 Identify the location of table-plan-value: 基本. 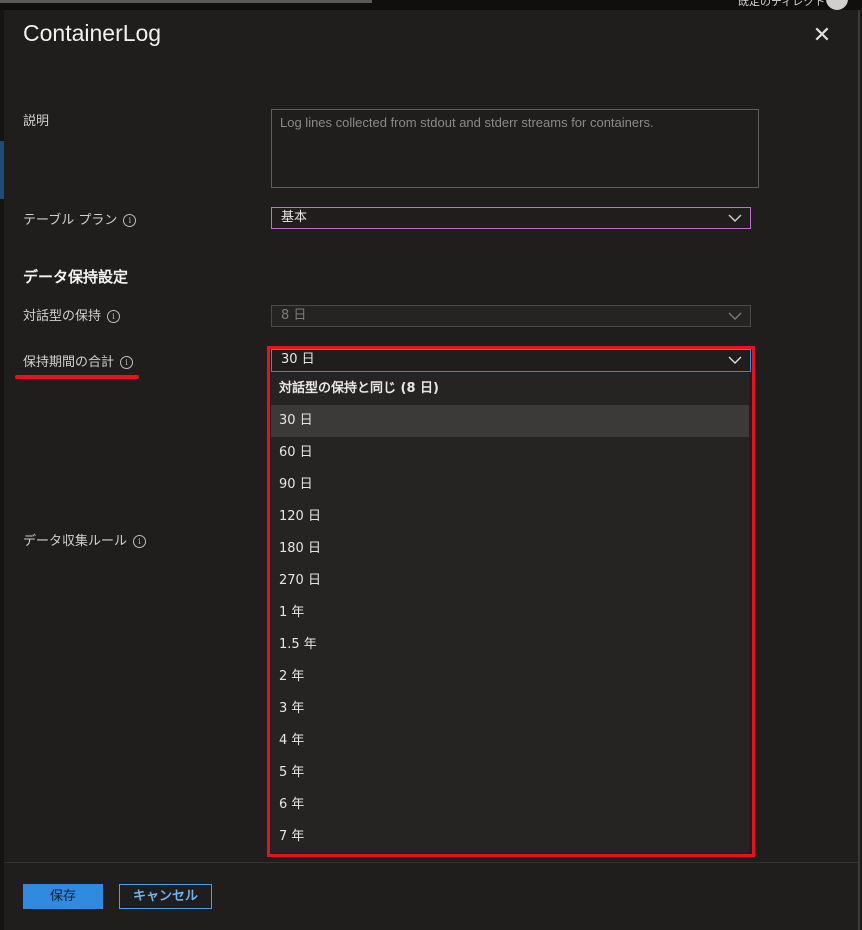
(294, 217).